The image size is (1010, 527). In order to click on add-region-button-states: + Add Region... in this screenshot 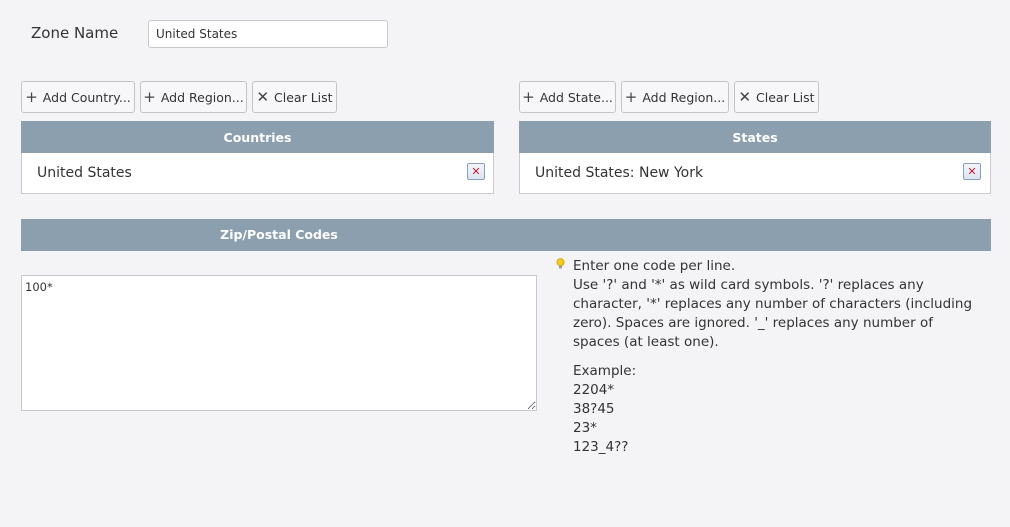, I will do `click(675, 97)`.